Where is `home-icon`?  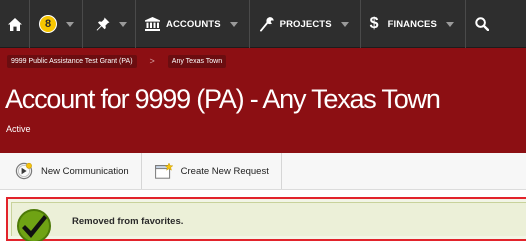 home-icon is located at coordinates (14, 24).